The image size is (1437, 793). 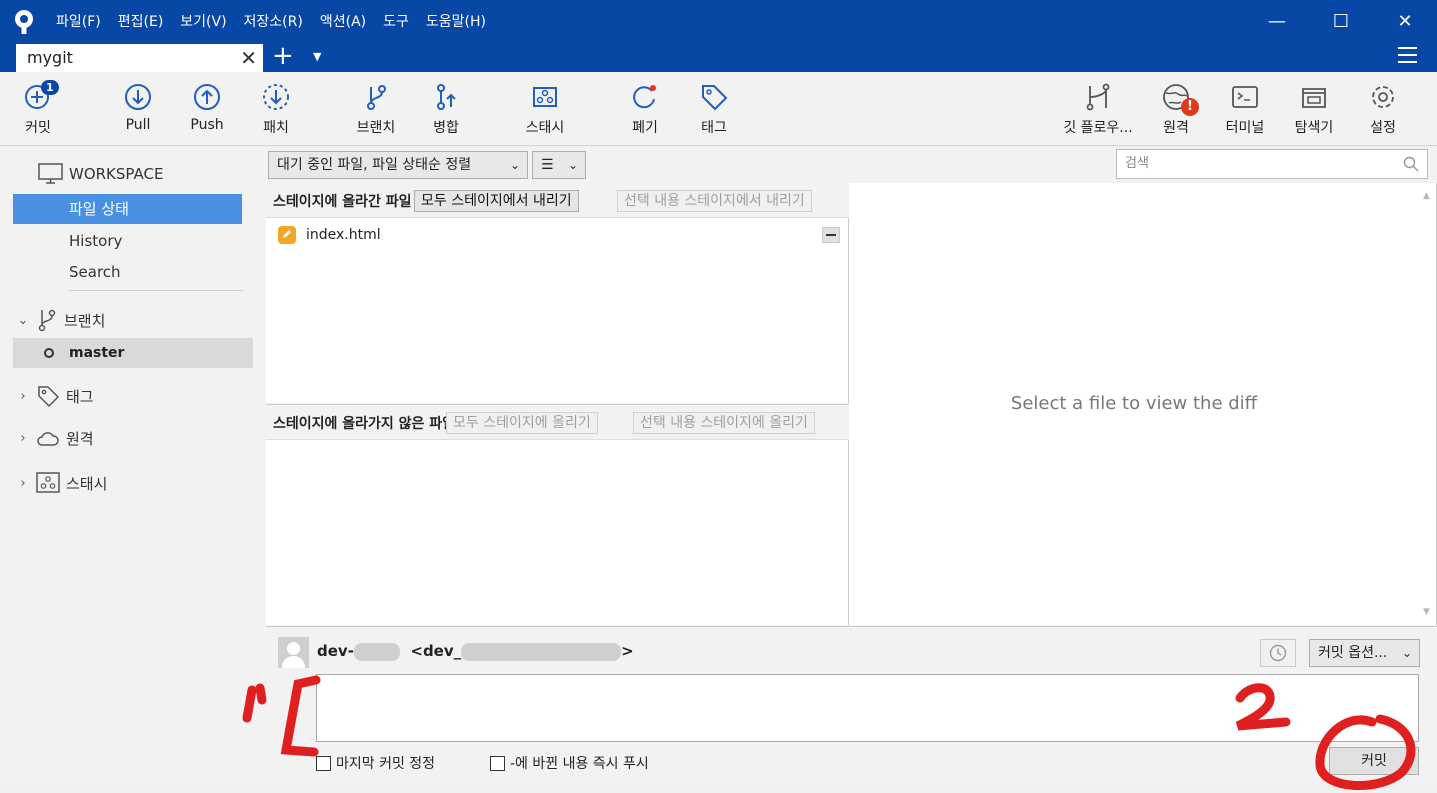 I want to click on branch-name: master, so click(x=97, y=353).